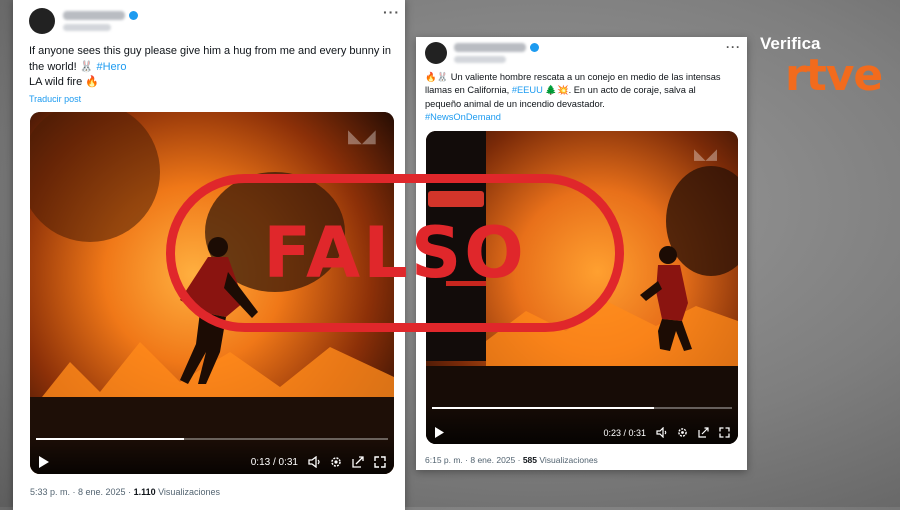 This screenshot has width=900, height=510. Describe the element at coordinates (55, 99) in the screenshot. I see `translate-post-link: Traducir post` at that location.